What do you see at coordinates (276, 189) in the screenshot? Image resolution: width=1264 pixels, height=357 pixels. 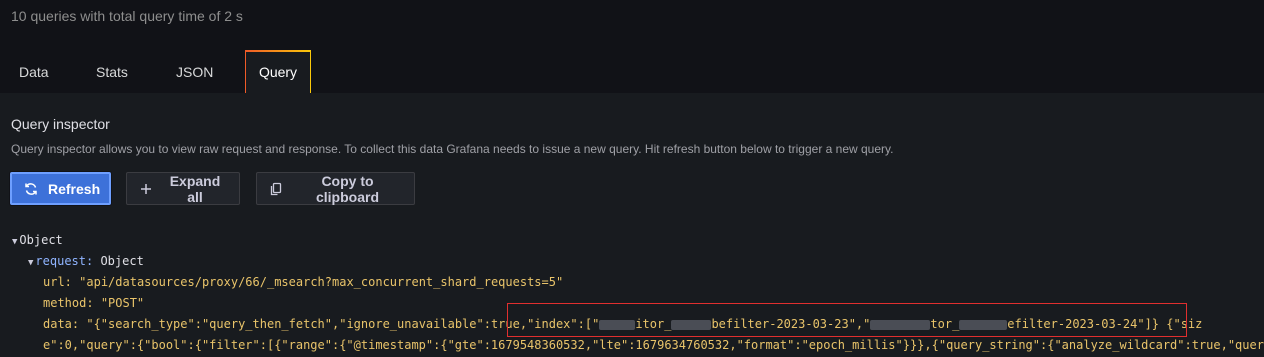 I see `copy-icon` at bounding box center [276, 189].